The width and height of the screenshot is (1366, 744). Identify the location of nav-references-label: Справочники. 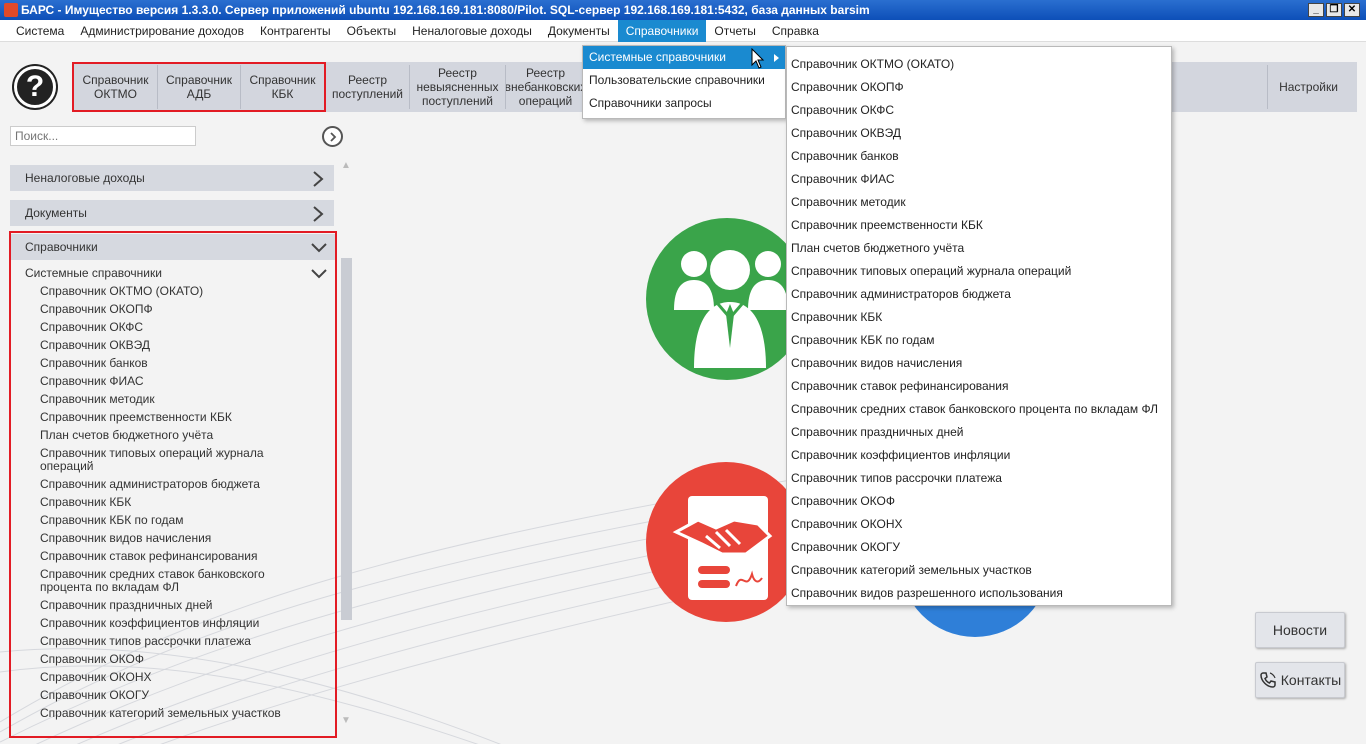
(61, 247).